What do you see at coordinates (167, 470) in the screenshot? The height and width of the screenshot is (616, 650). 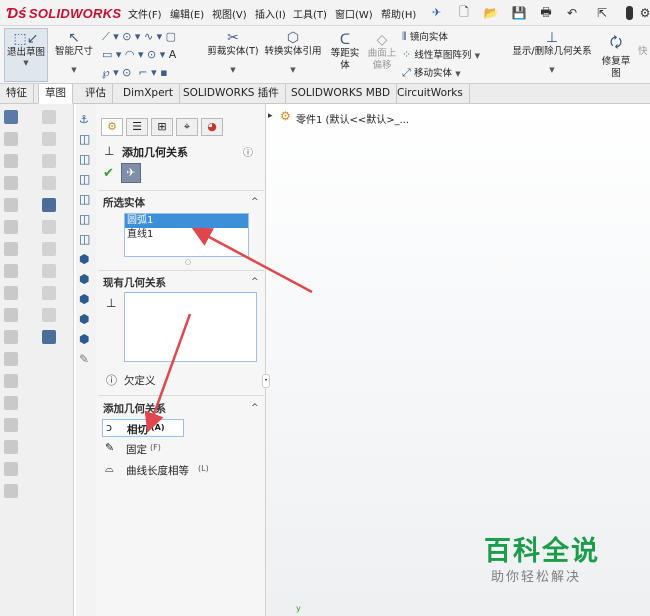 I see `relation-equal-curve-length-button: ⌓ 曲线长度相等 (L)` at bounding box center [167, 470].